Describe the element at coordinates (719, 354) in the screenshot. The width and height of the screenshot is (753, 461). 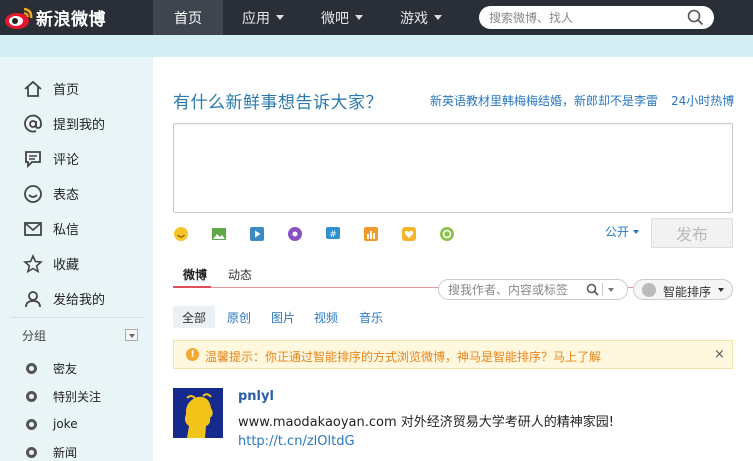
I see `close-icon: ×` at that location.